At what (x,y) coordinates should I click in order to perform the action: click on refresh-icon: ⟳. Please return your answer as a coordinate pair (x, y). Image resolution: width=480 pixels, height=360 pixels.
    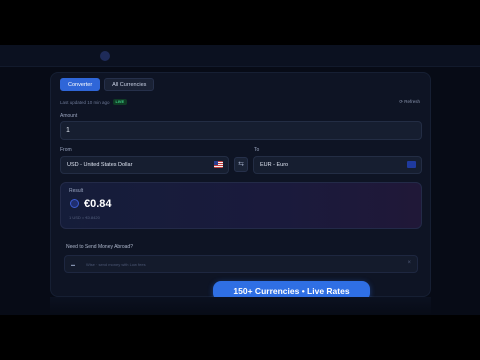
    Looking at the image, I should click on (401, 101).